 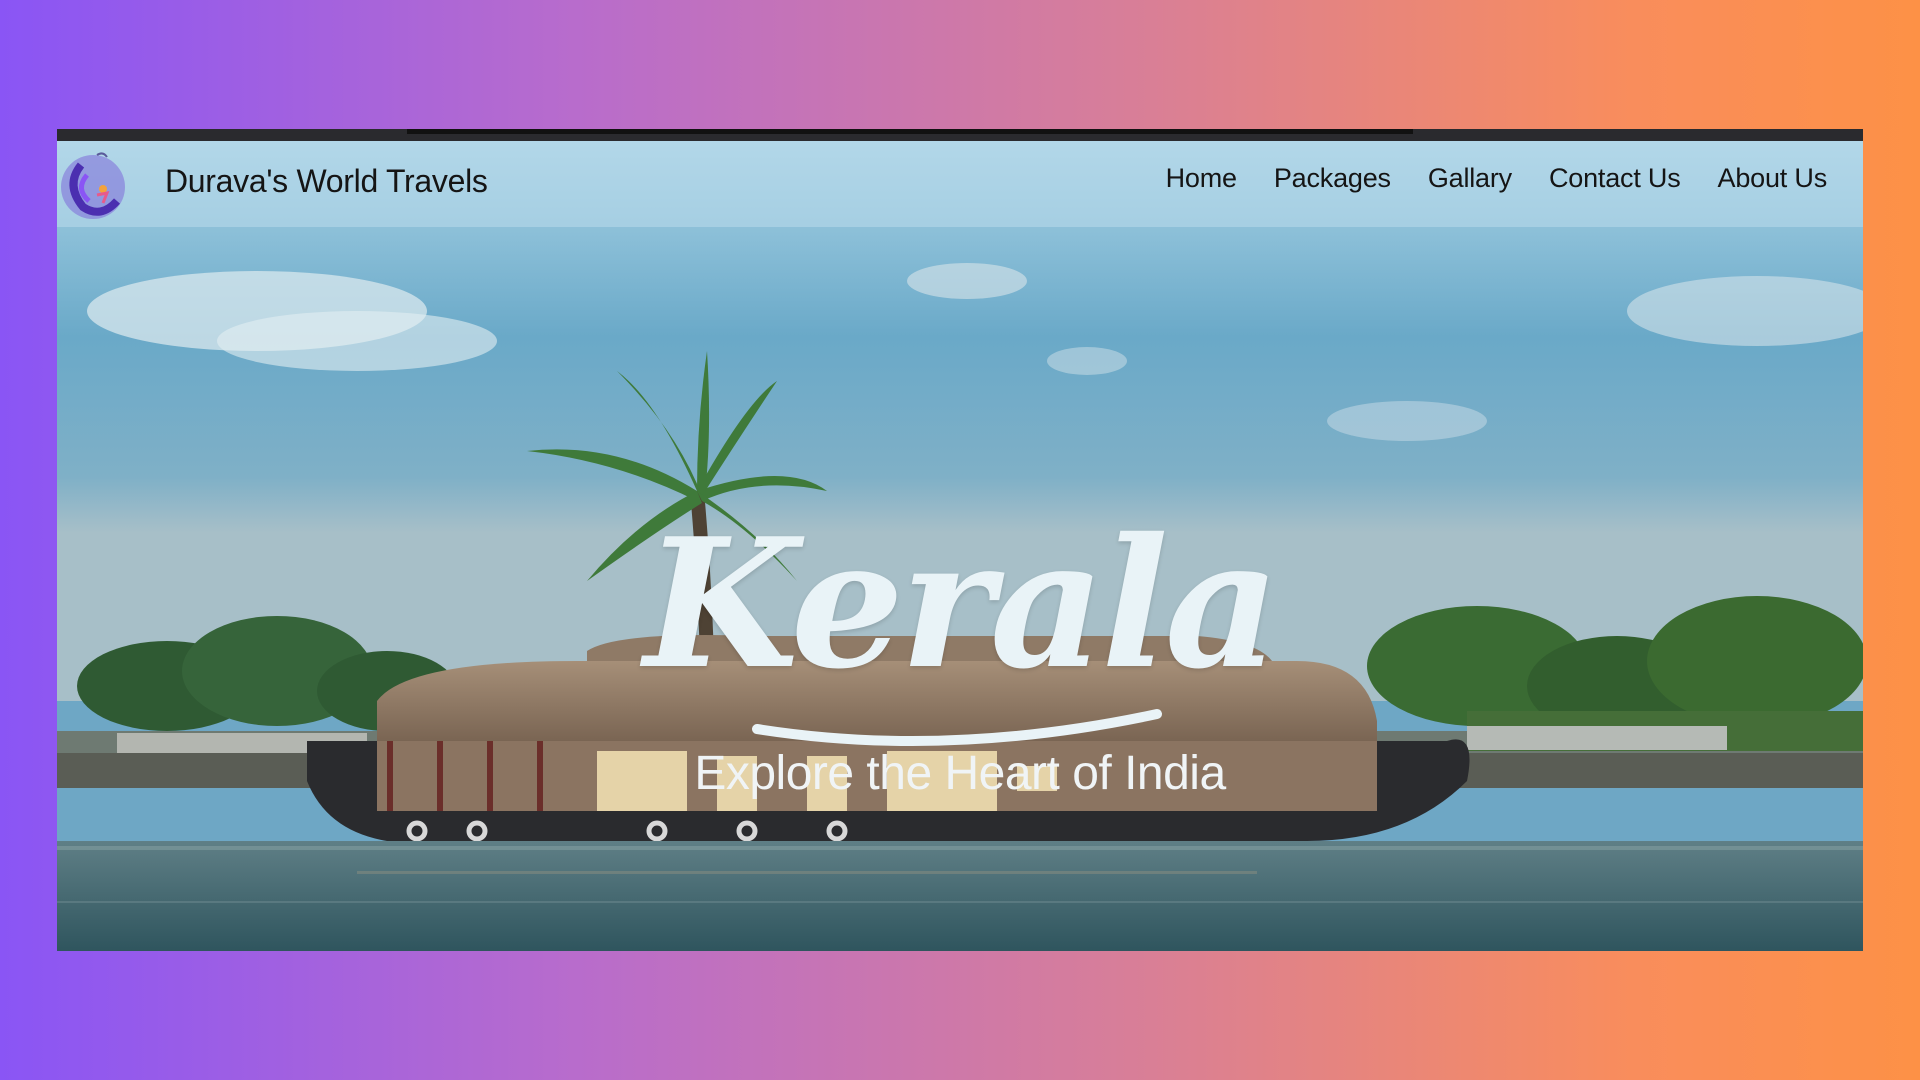 What do you see at coordinates (910, 131) in the screenshot?
I see `window-top-bar-strip` at bounding box center [910, 131].